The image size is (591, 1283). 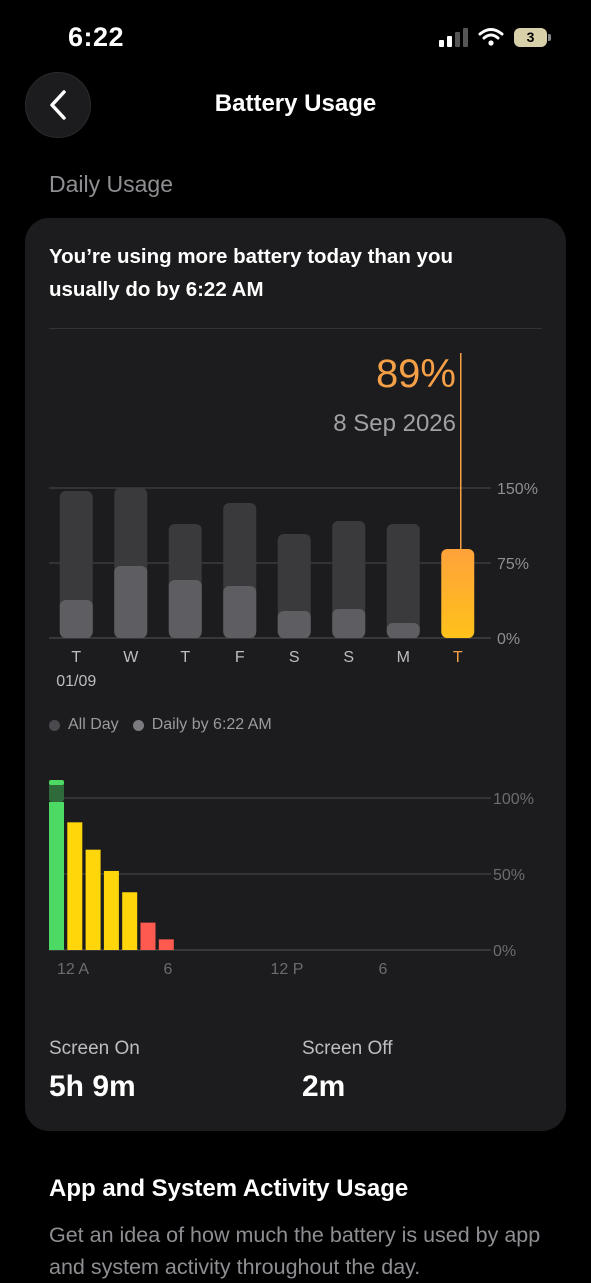 What do you see at coordinates (324, 1086) in the screenshot?
I see `screen-off-value: 2m` at bounding box center [324, 1086].